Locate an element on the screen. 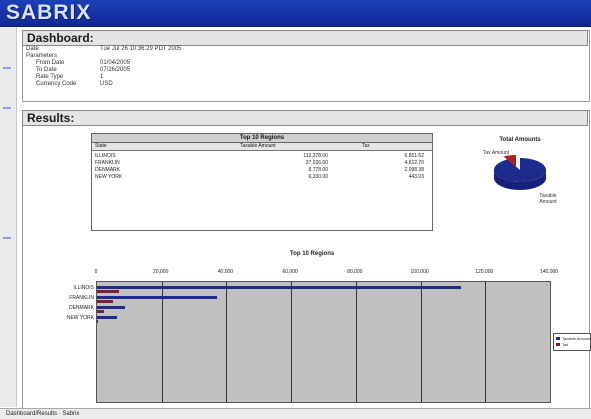 The width and height of the screenshot is (591, 419). cell-tax: 443.03 is located at coordinates (416, 177).